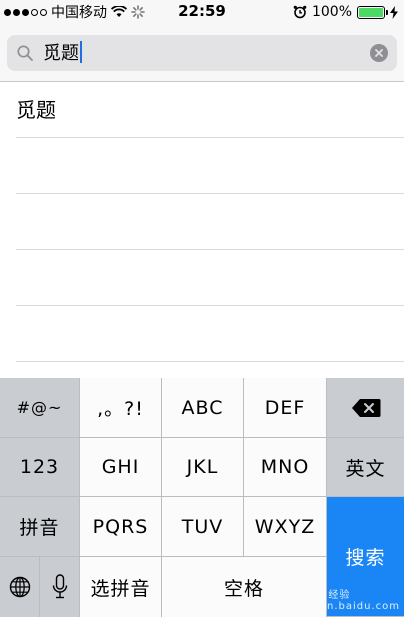 Image resolution: width=404 pixels, height=617 pixels. What do you see at coordinates (202, 12) in the screenshot?
I see `status-bar: 中国移动 22:59 100%` at bounding box center [202, 12].